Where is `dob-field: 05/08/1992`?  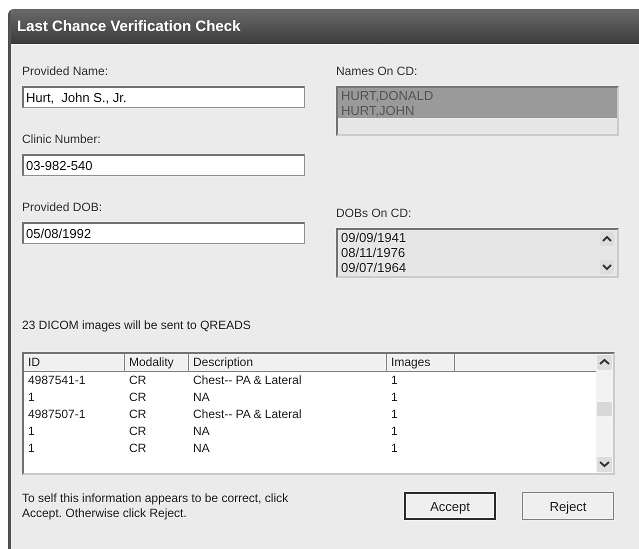
dob-field: 05/08/1992 is located at coordinates (163, 233).